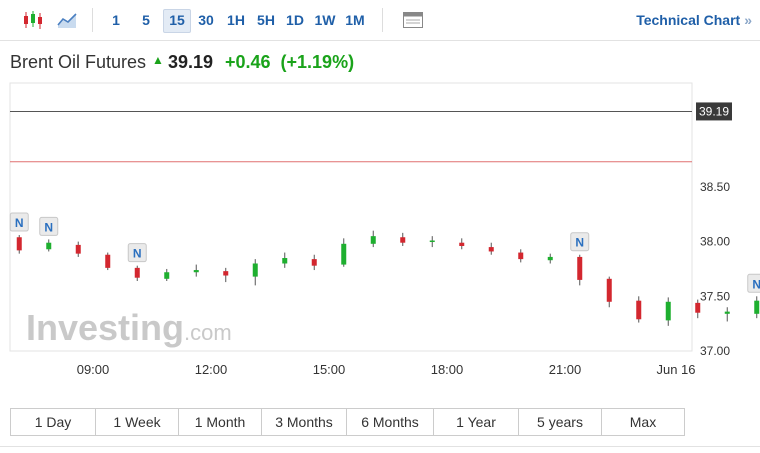 The width and height of the screenshot is (760, 453). I want to click on y-tick-label: 38.50, so click(715, 187).